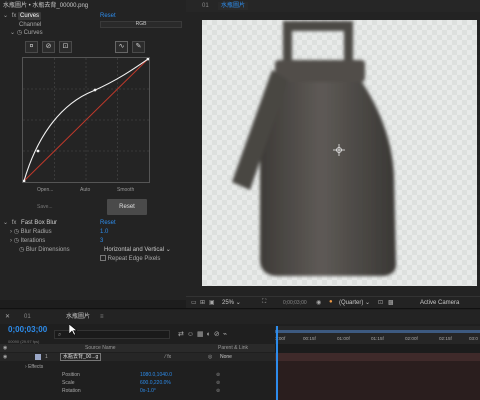 This screenshot has height=400, width=480. Describe the element at coordinates (121, 47) in the screenshot. I see `bezier-tool-icon: ∿` at that location.